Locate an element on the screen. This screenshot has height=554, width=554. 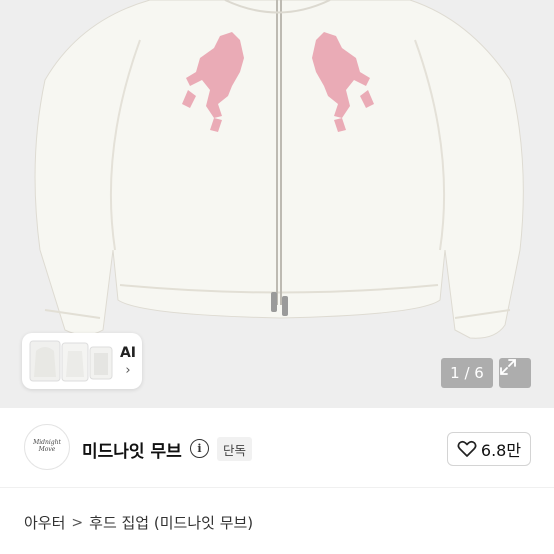
like-button: 6.8만 is located at coordinates (489, 449).